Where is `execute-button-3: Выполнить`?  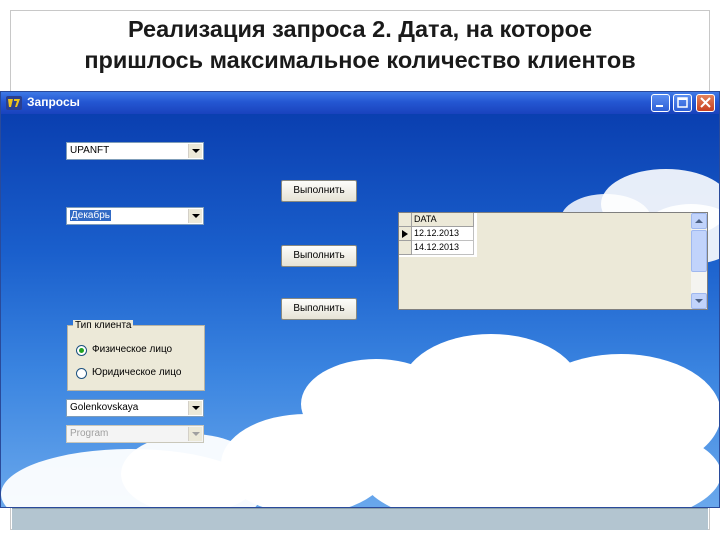
execute-button-3: Выполнить is located at coordinates (319, 309).